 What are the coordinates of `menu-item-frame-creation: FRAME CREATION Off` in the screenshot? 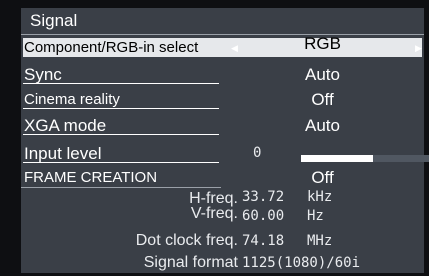 It's located at (222, 177).